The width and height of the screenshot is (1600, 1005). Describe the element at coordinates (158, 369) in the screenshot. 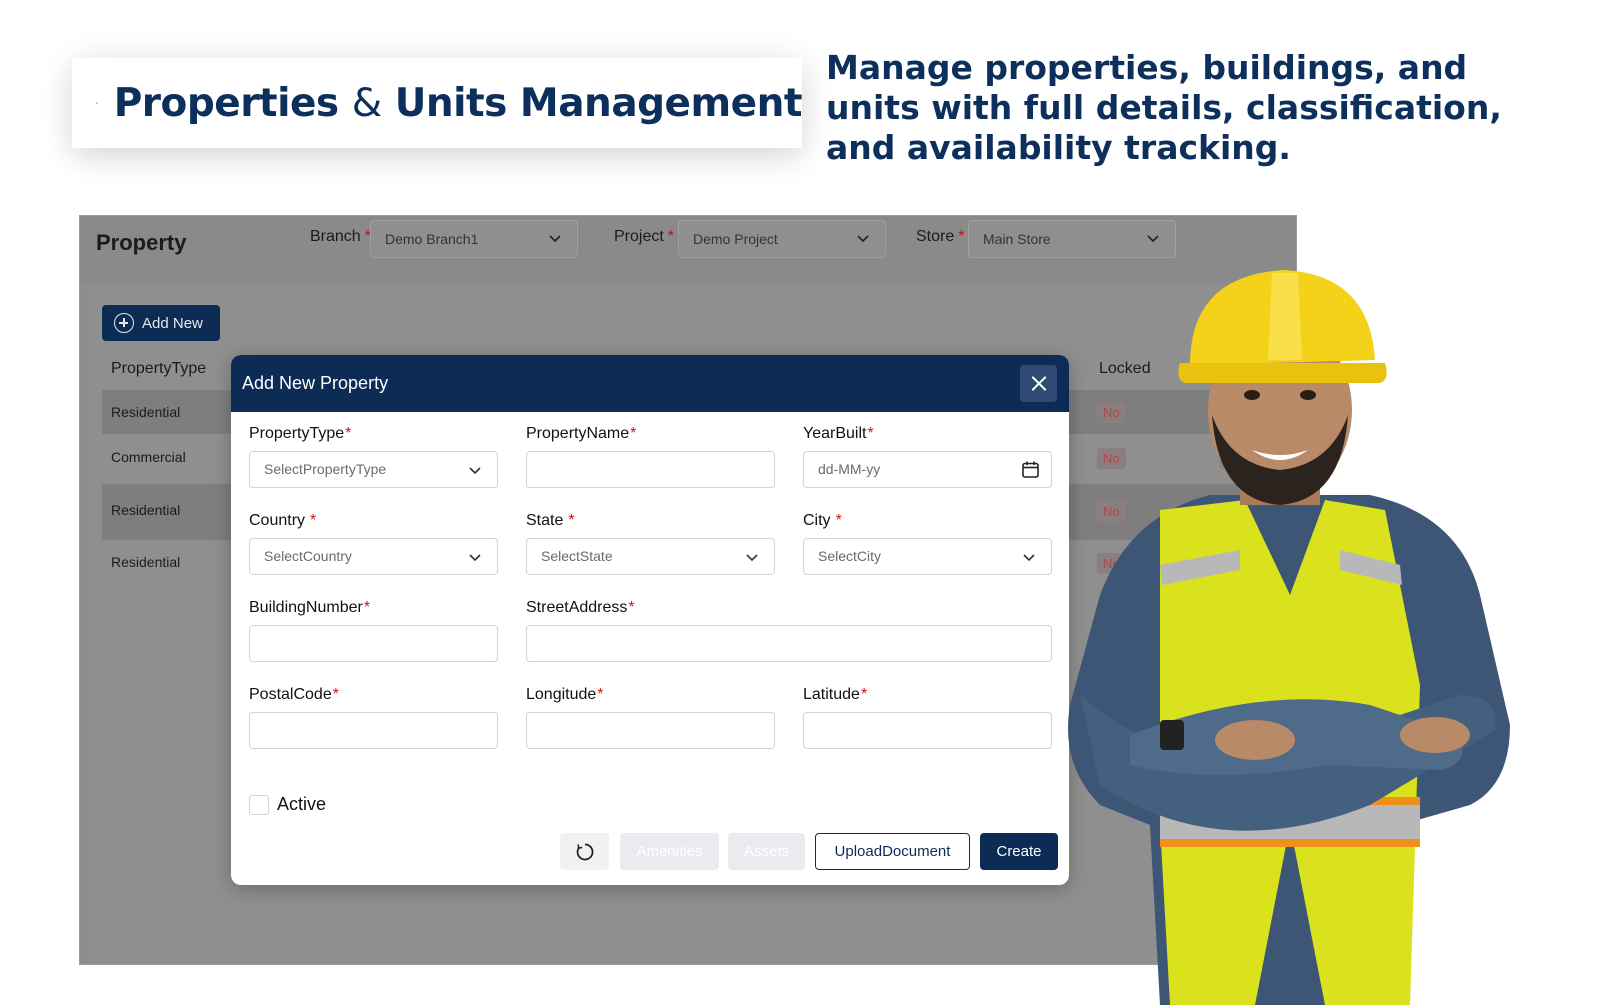

I see `column-header-property-type: PropertyType` at that location.